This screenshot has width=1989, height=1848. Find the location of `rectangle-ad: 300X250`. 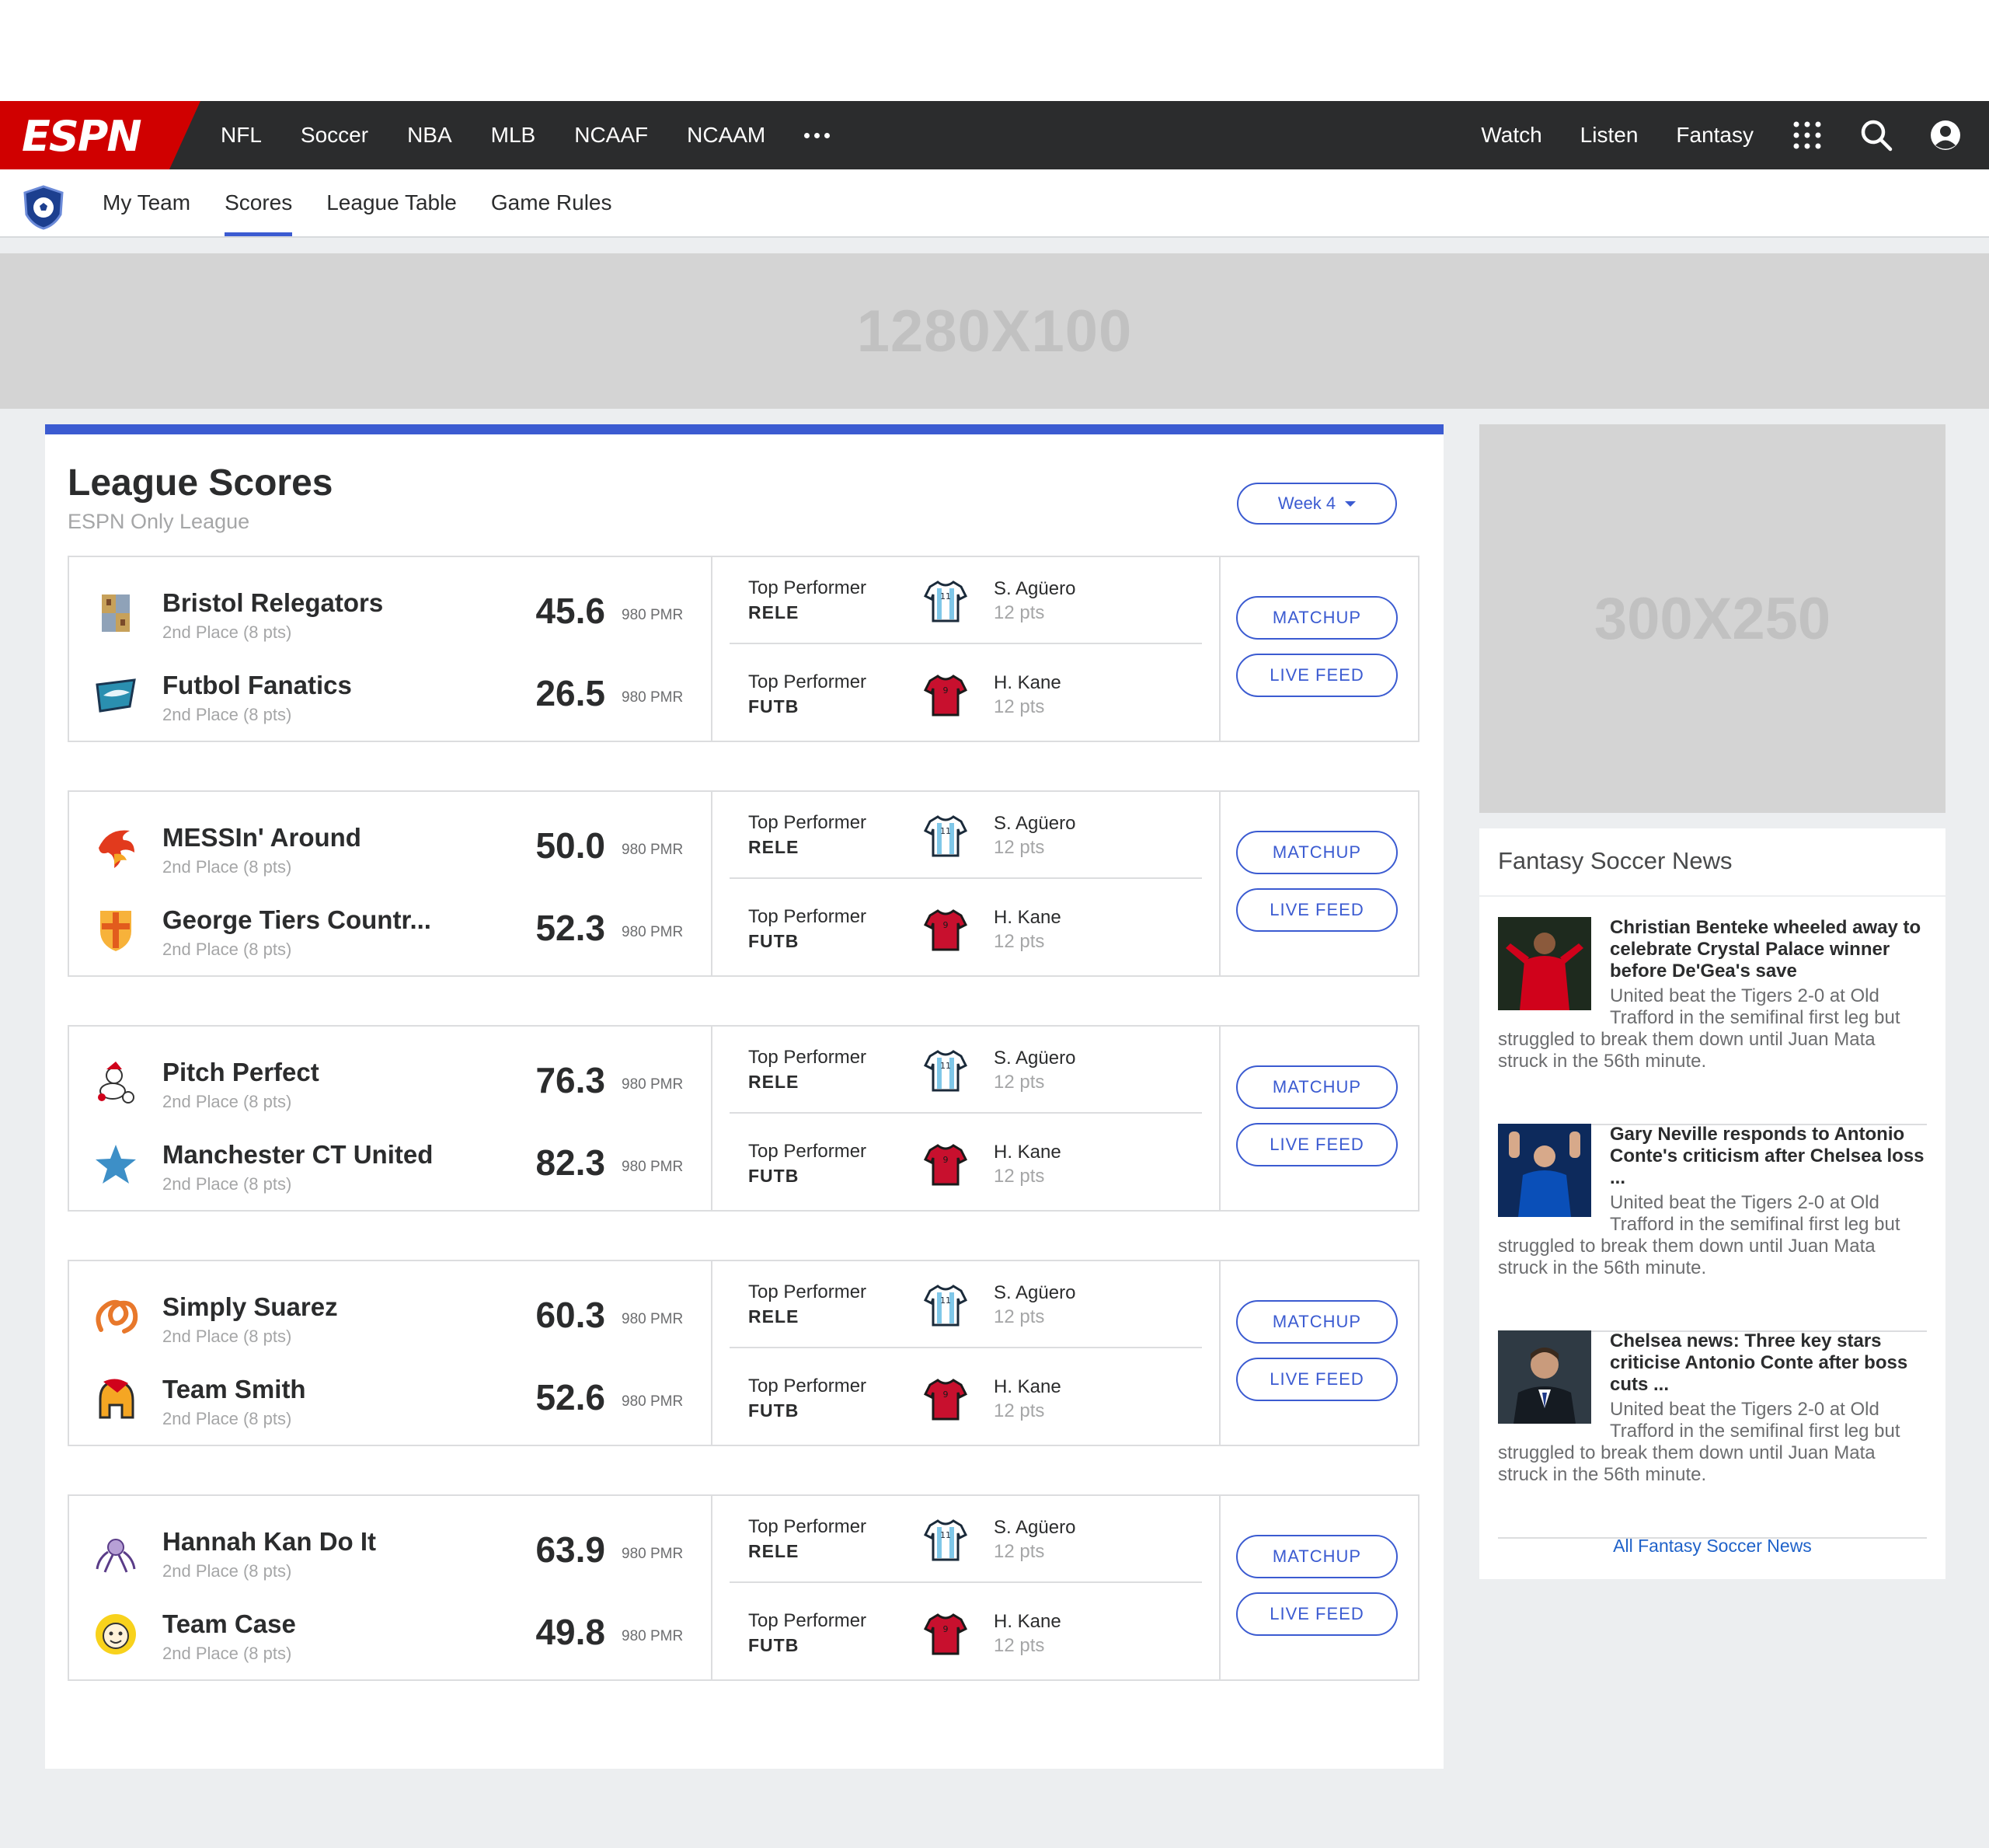

rectangle-ad: 300X250 is located at coordinates (1712, 618).